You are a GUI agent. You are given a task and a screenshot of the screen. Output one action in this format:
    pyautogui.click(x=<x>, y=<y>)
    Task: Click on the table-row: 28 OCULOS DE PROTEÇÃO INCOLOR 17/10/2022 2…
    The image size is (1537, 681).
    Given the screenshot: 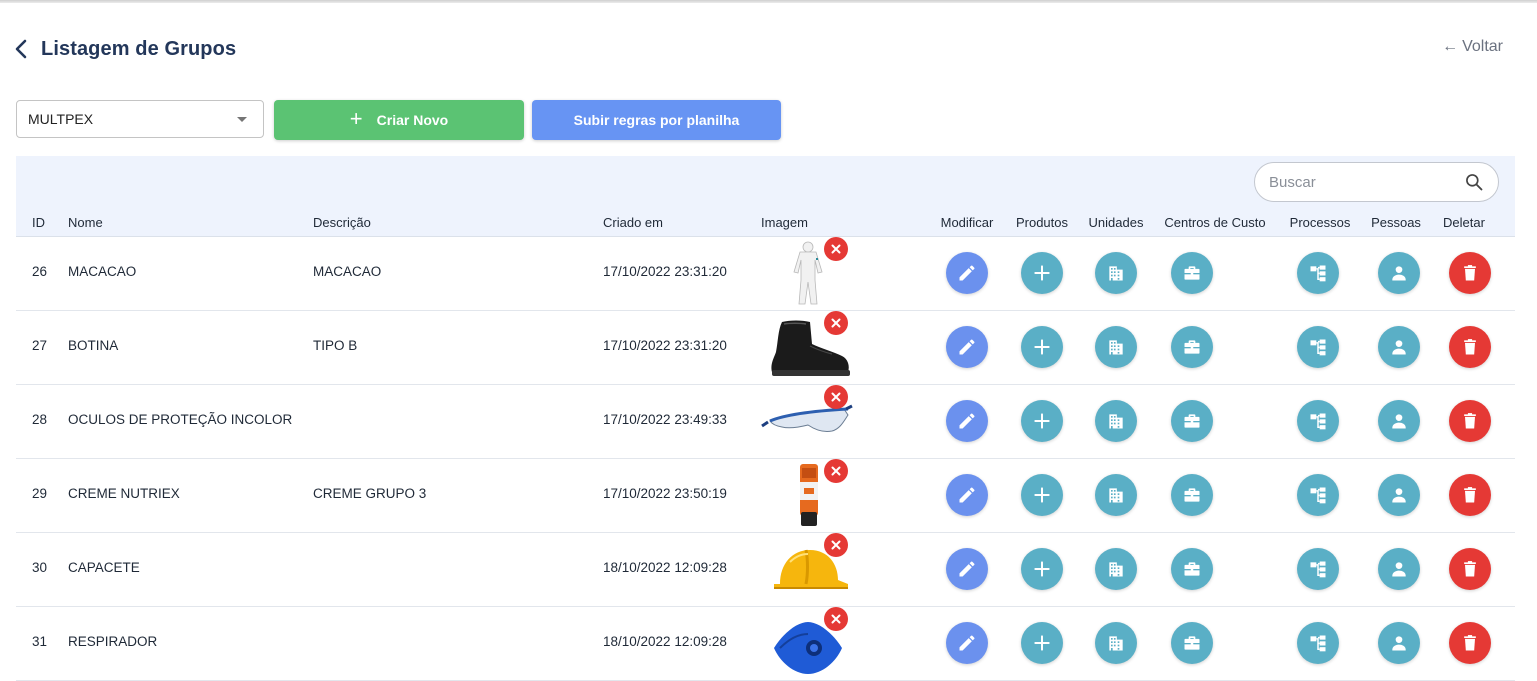 What is the action you would take?
    pyautogui.click(x=765, y=421)
    